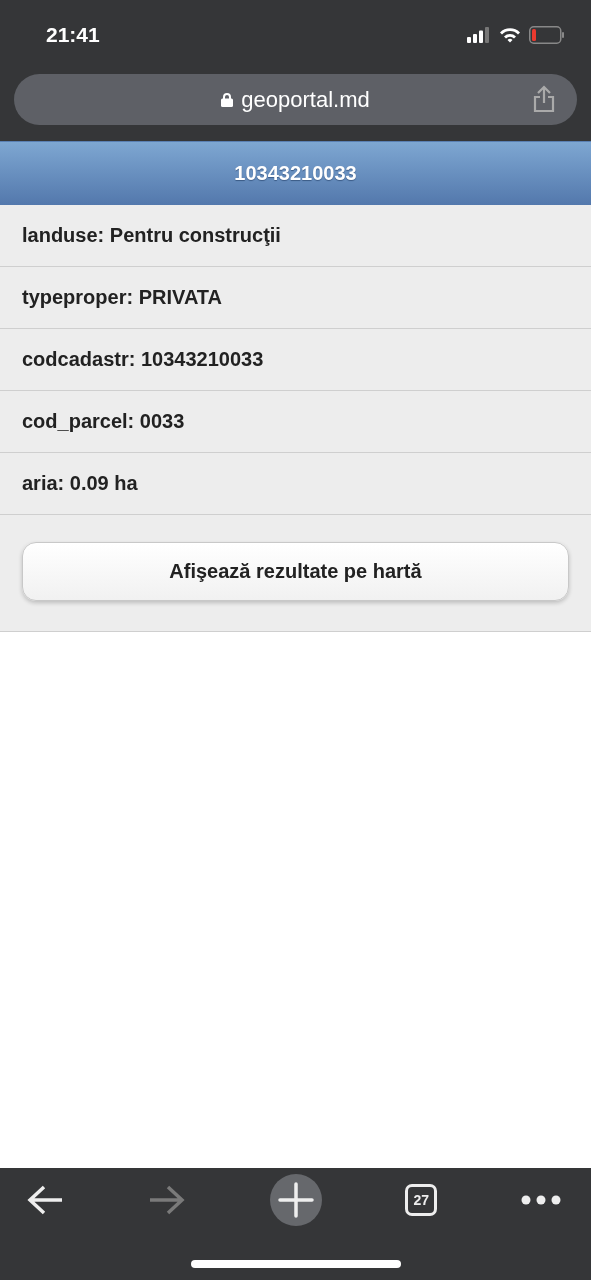 This screenshot has height=1280, width=591. What do you see at coordinates (73, 35) in the screenshot?
I see `clock: 21:41` at bounding box center [73, 35].